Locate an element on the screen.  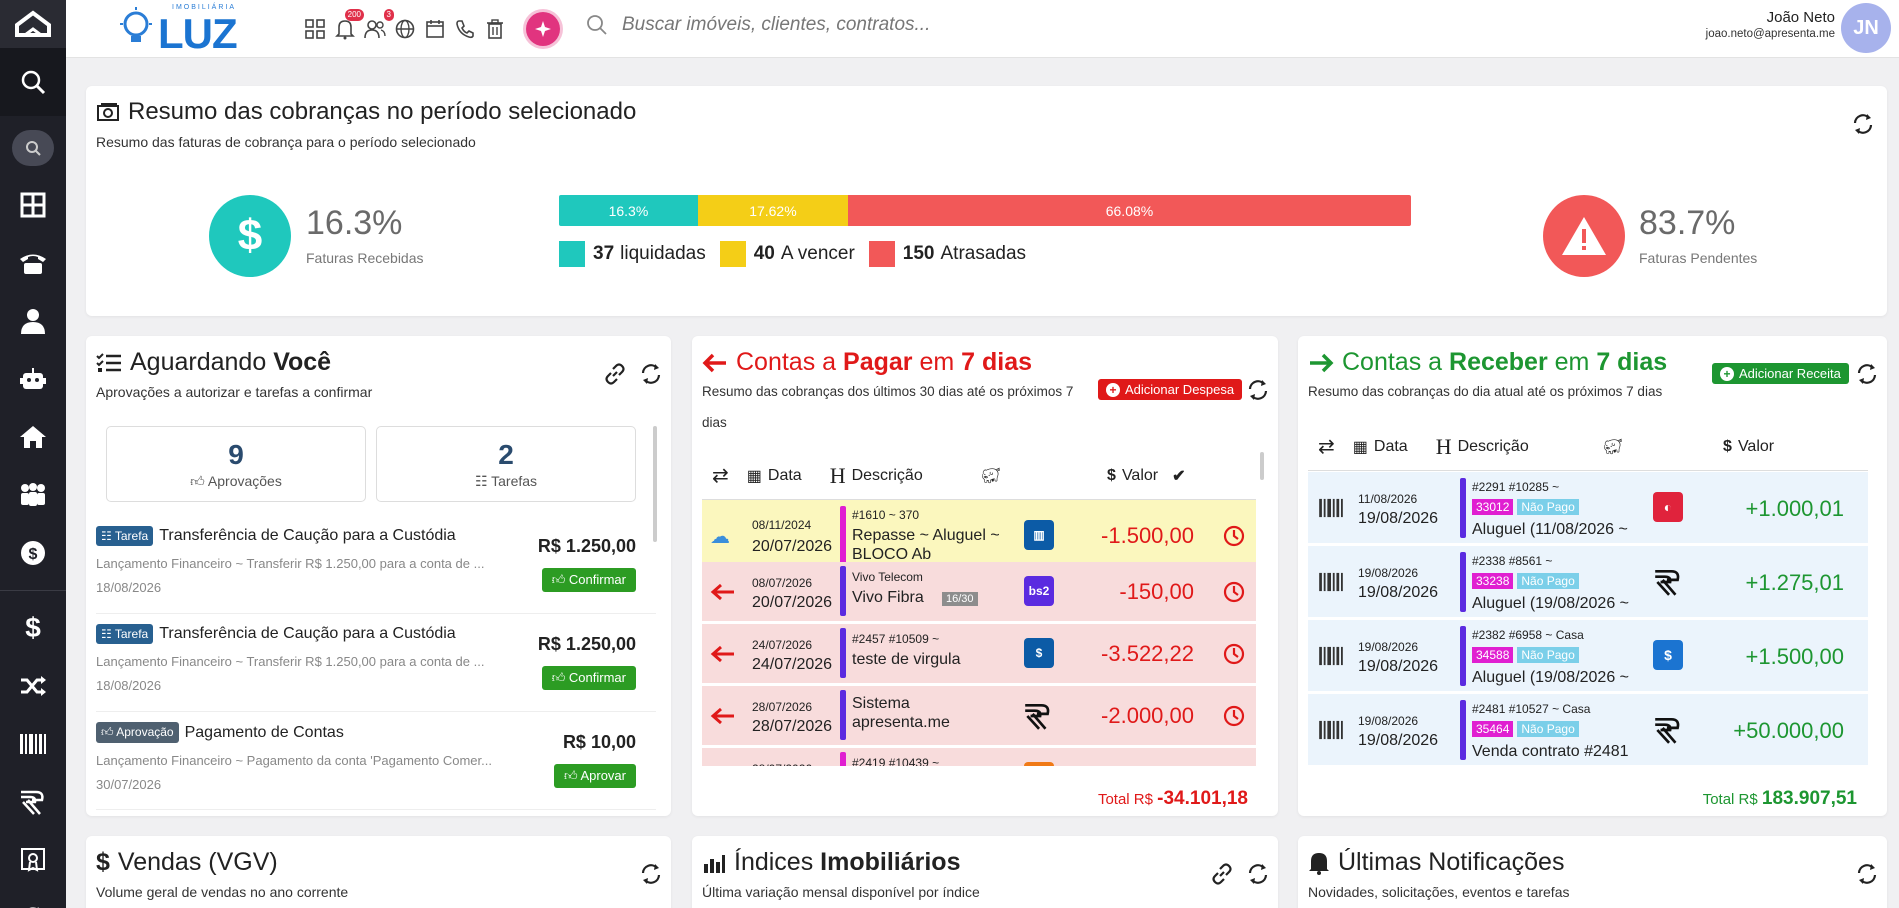
house-logo-icon is located at coordinates (33, 23).